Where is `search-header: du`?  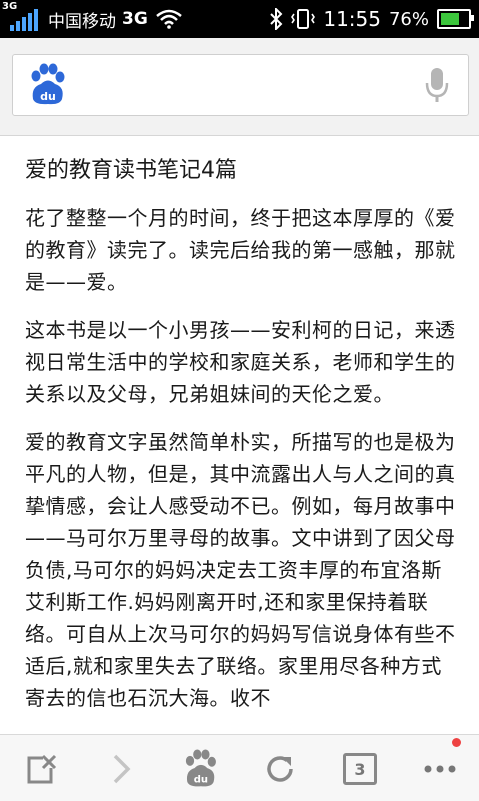 search-header: du is located at coordinates (239, 87).